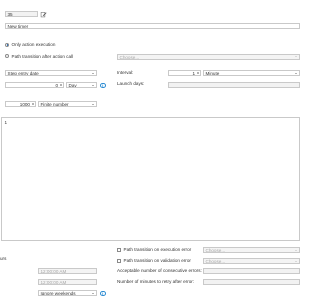 This screenshot has width=320, height=300. I want to click on consecutive-errors-label: Acceptable number of consecutive errors:, so click(159, 270).